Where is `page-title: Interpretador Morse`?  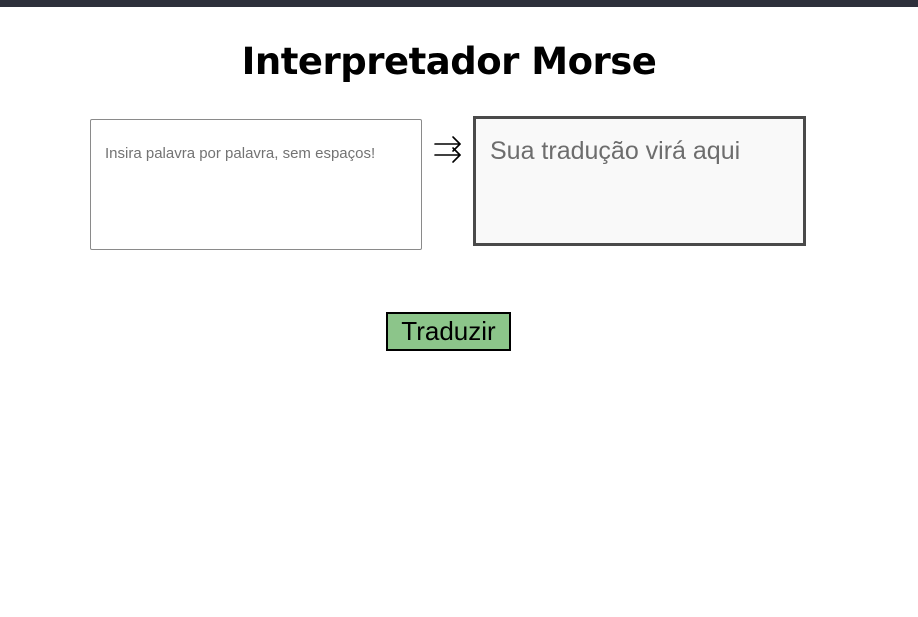
page-title: Interpretador Morse is located at coordinates (449, 61).